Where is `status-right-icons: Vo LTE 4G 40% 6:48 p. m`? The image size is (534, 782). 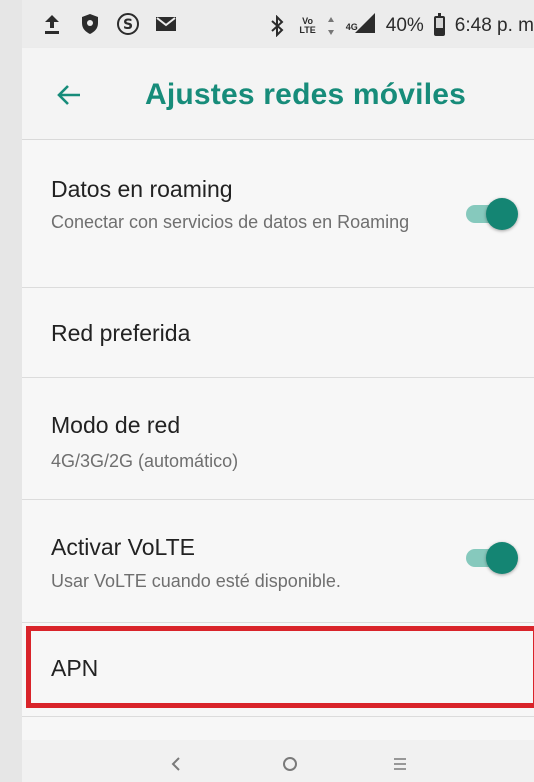
status-right-icons: Vo LTE 4G 40% 6:48 p. m is located at coordinates (399, 26).